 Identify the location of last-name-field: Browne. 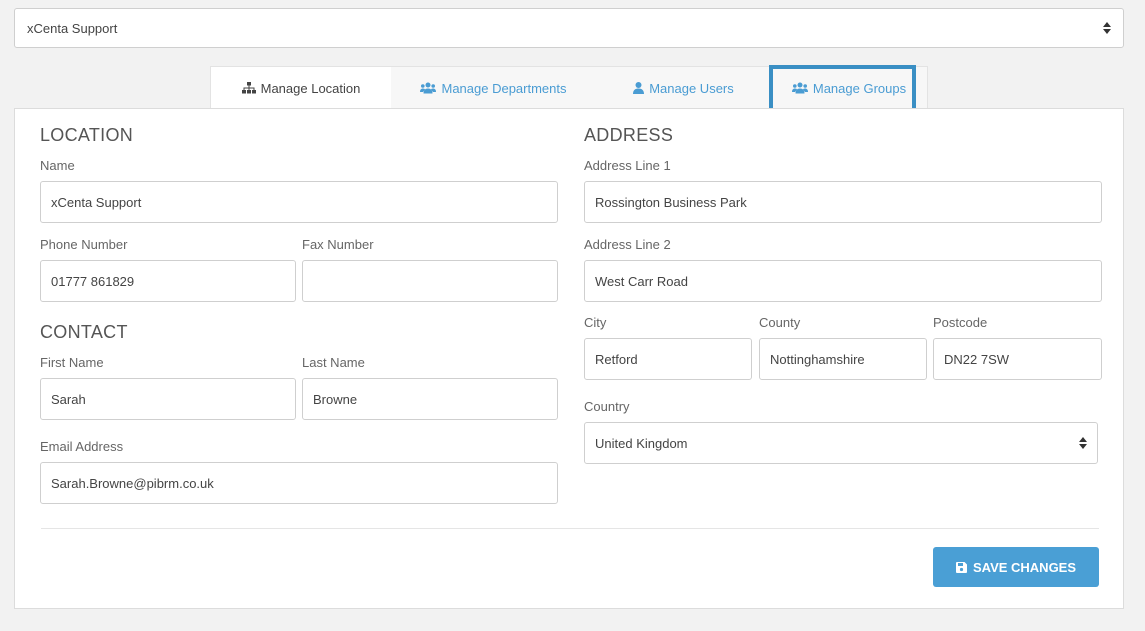
(430, 399).